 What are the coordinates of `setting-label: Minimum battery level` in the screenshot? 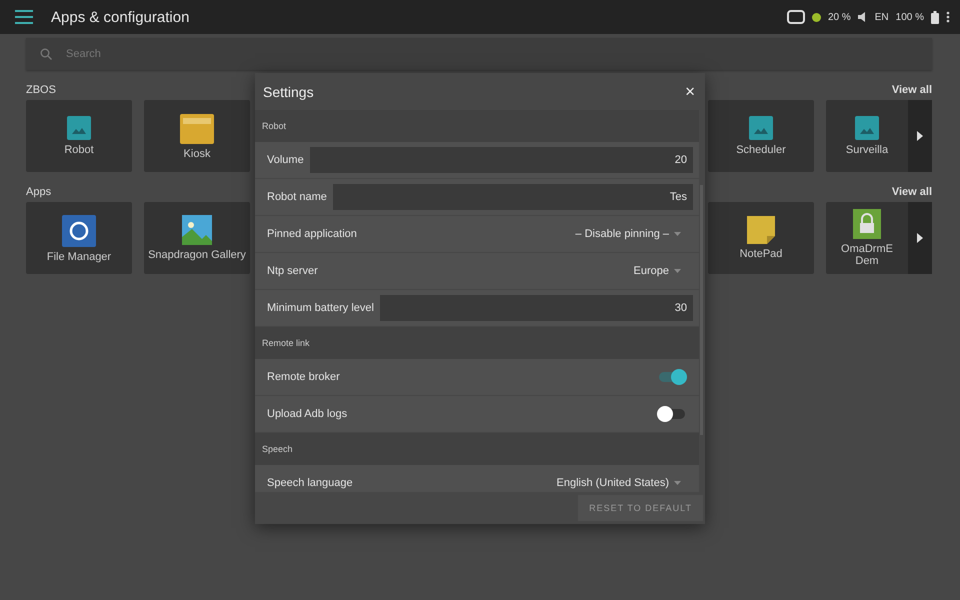 It's located at (320, 308).